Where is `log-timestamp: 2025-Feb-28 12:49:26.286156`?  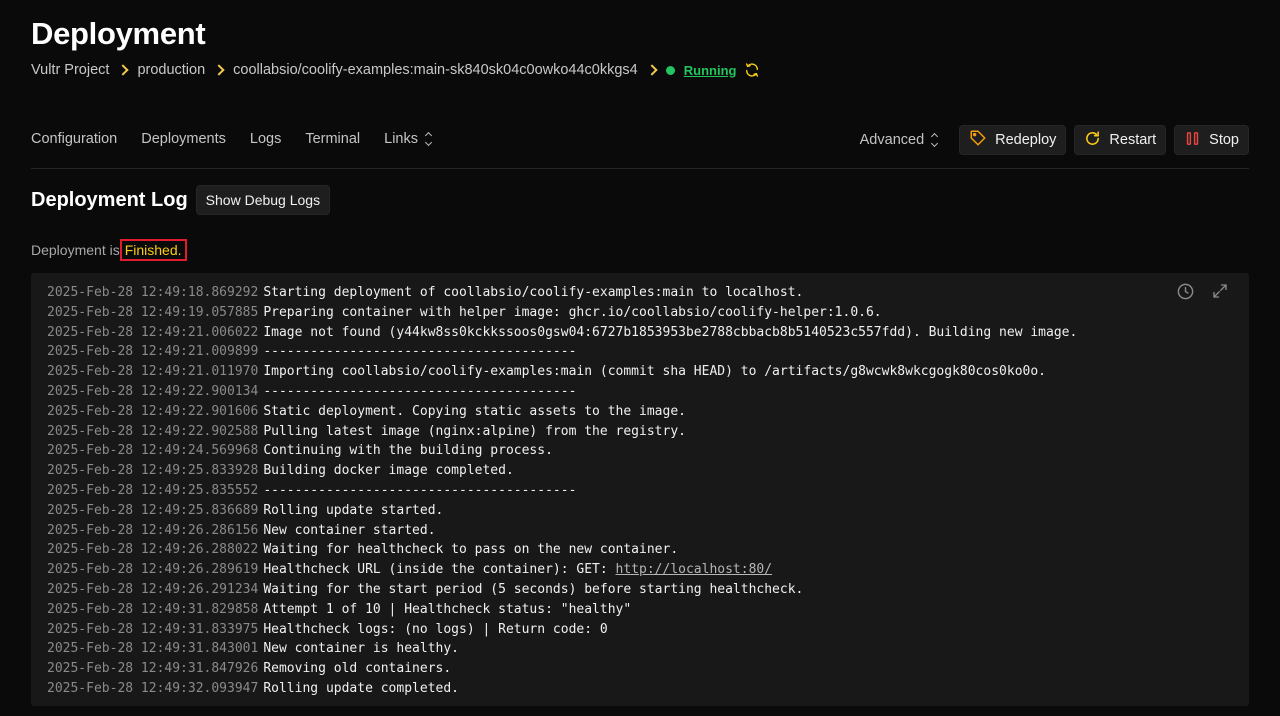 log-timestamp: 2025-Feb-28 12:49:26.286156 is located at coordinates (153, 530).